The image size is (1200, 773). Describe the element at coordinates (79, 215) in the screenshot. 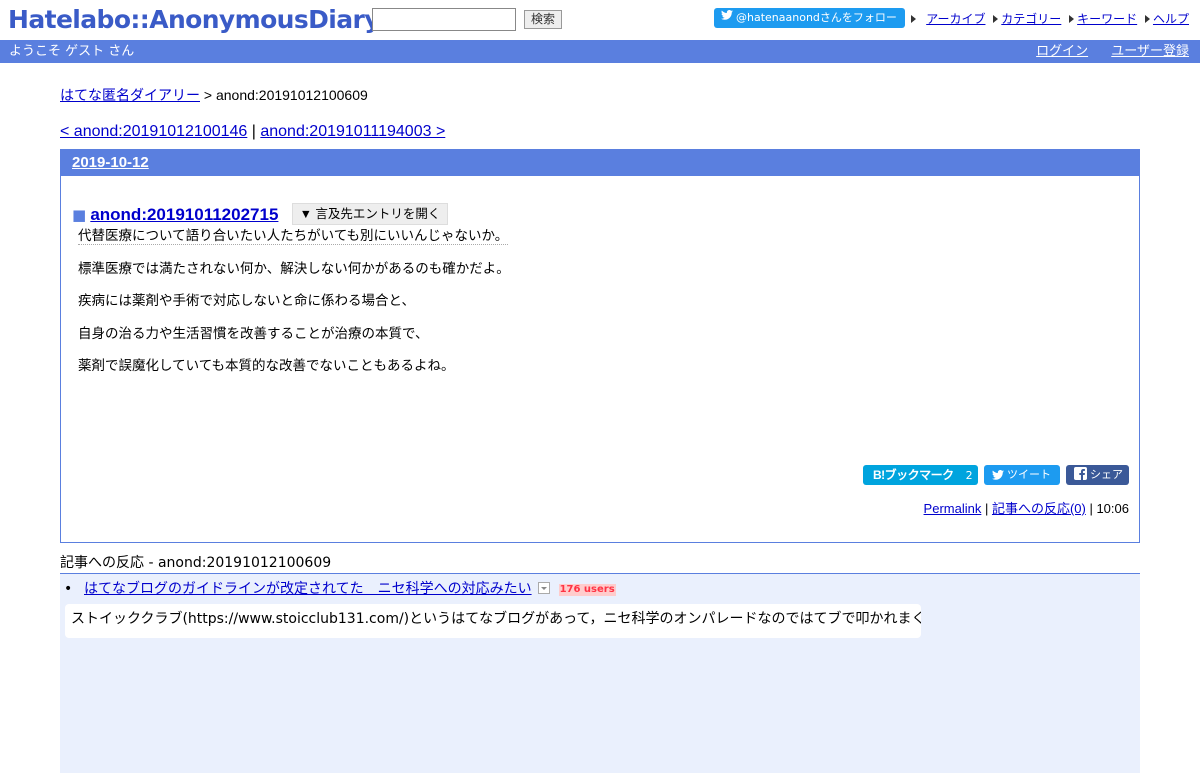

I see `entry-square-icon: ■` at that location.